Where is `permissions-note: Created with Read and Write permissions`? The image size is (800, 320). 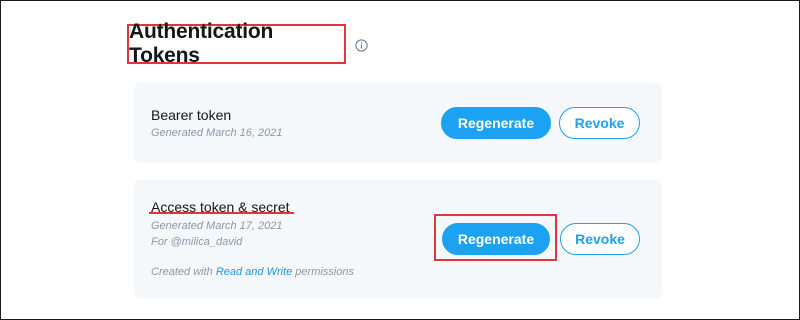
permissions-note: Created with Read and Write permissions is located at coordinates (252, 272).